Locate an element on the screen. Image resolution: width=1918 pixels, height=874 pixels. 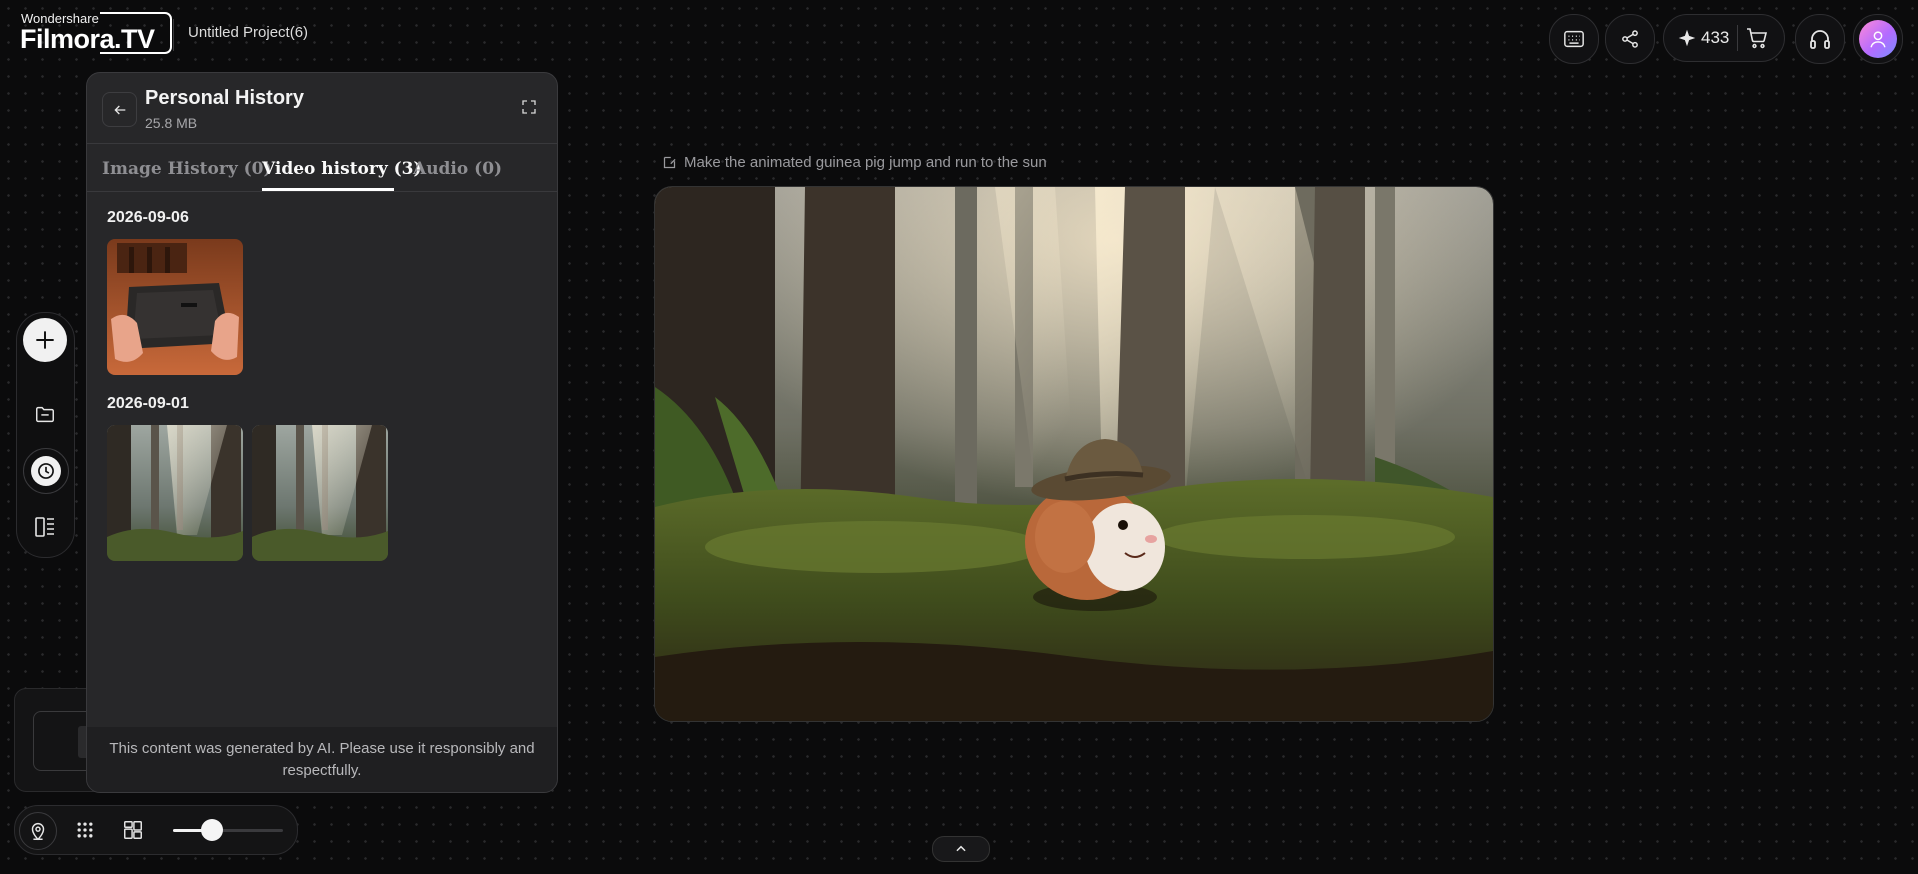
avatar is located at coordinates (1878, 39).